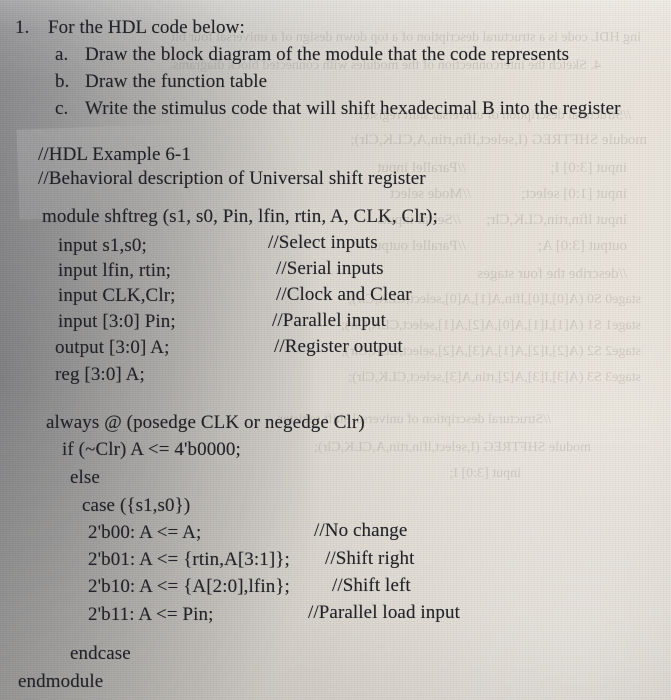 The height and width of the screenshot is (700, 671). Describe the element at coordinates (145, 532) in the screenshot. I see `code-line: 2'b00: A <= A;` at that location.